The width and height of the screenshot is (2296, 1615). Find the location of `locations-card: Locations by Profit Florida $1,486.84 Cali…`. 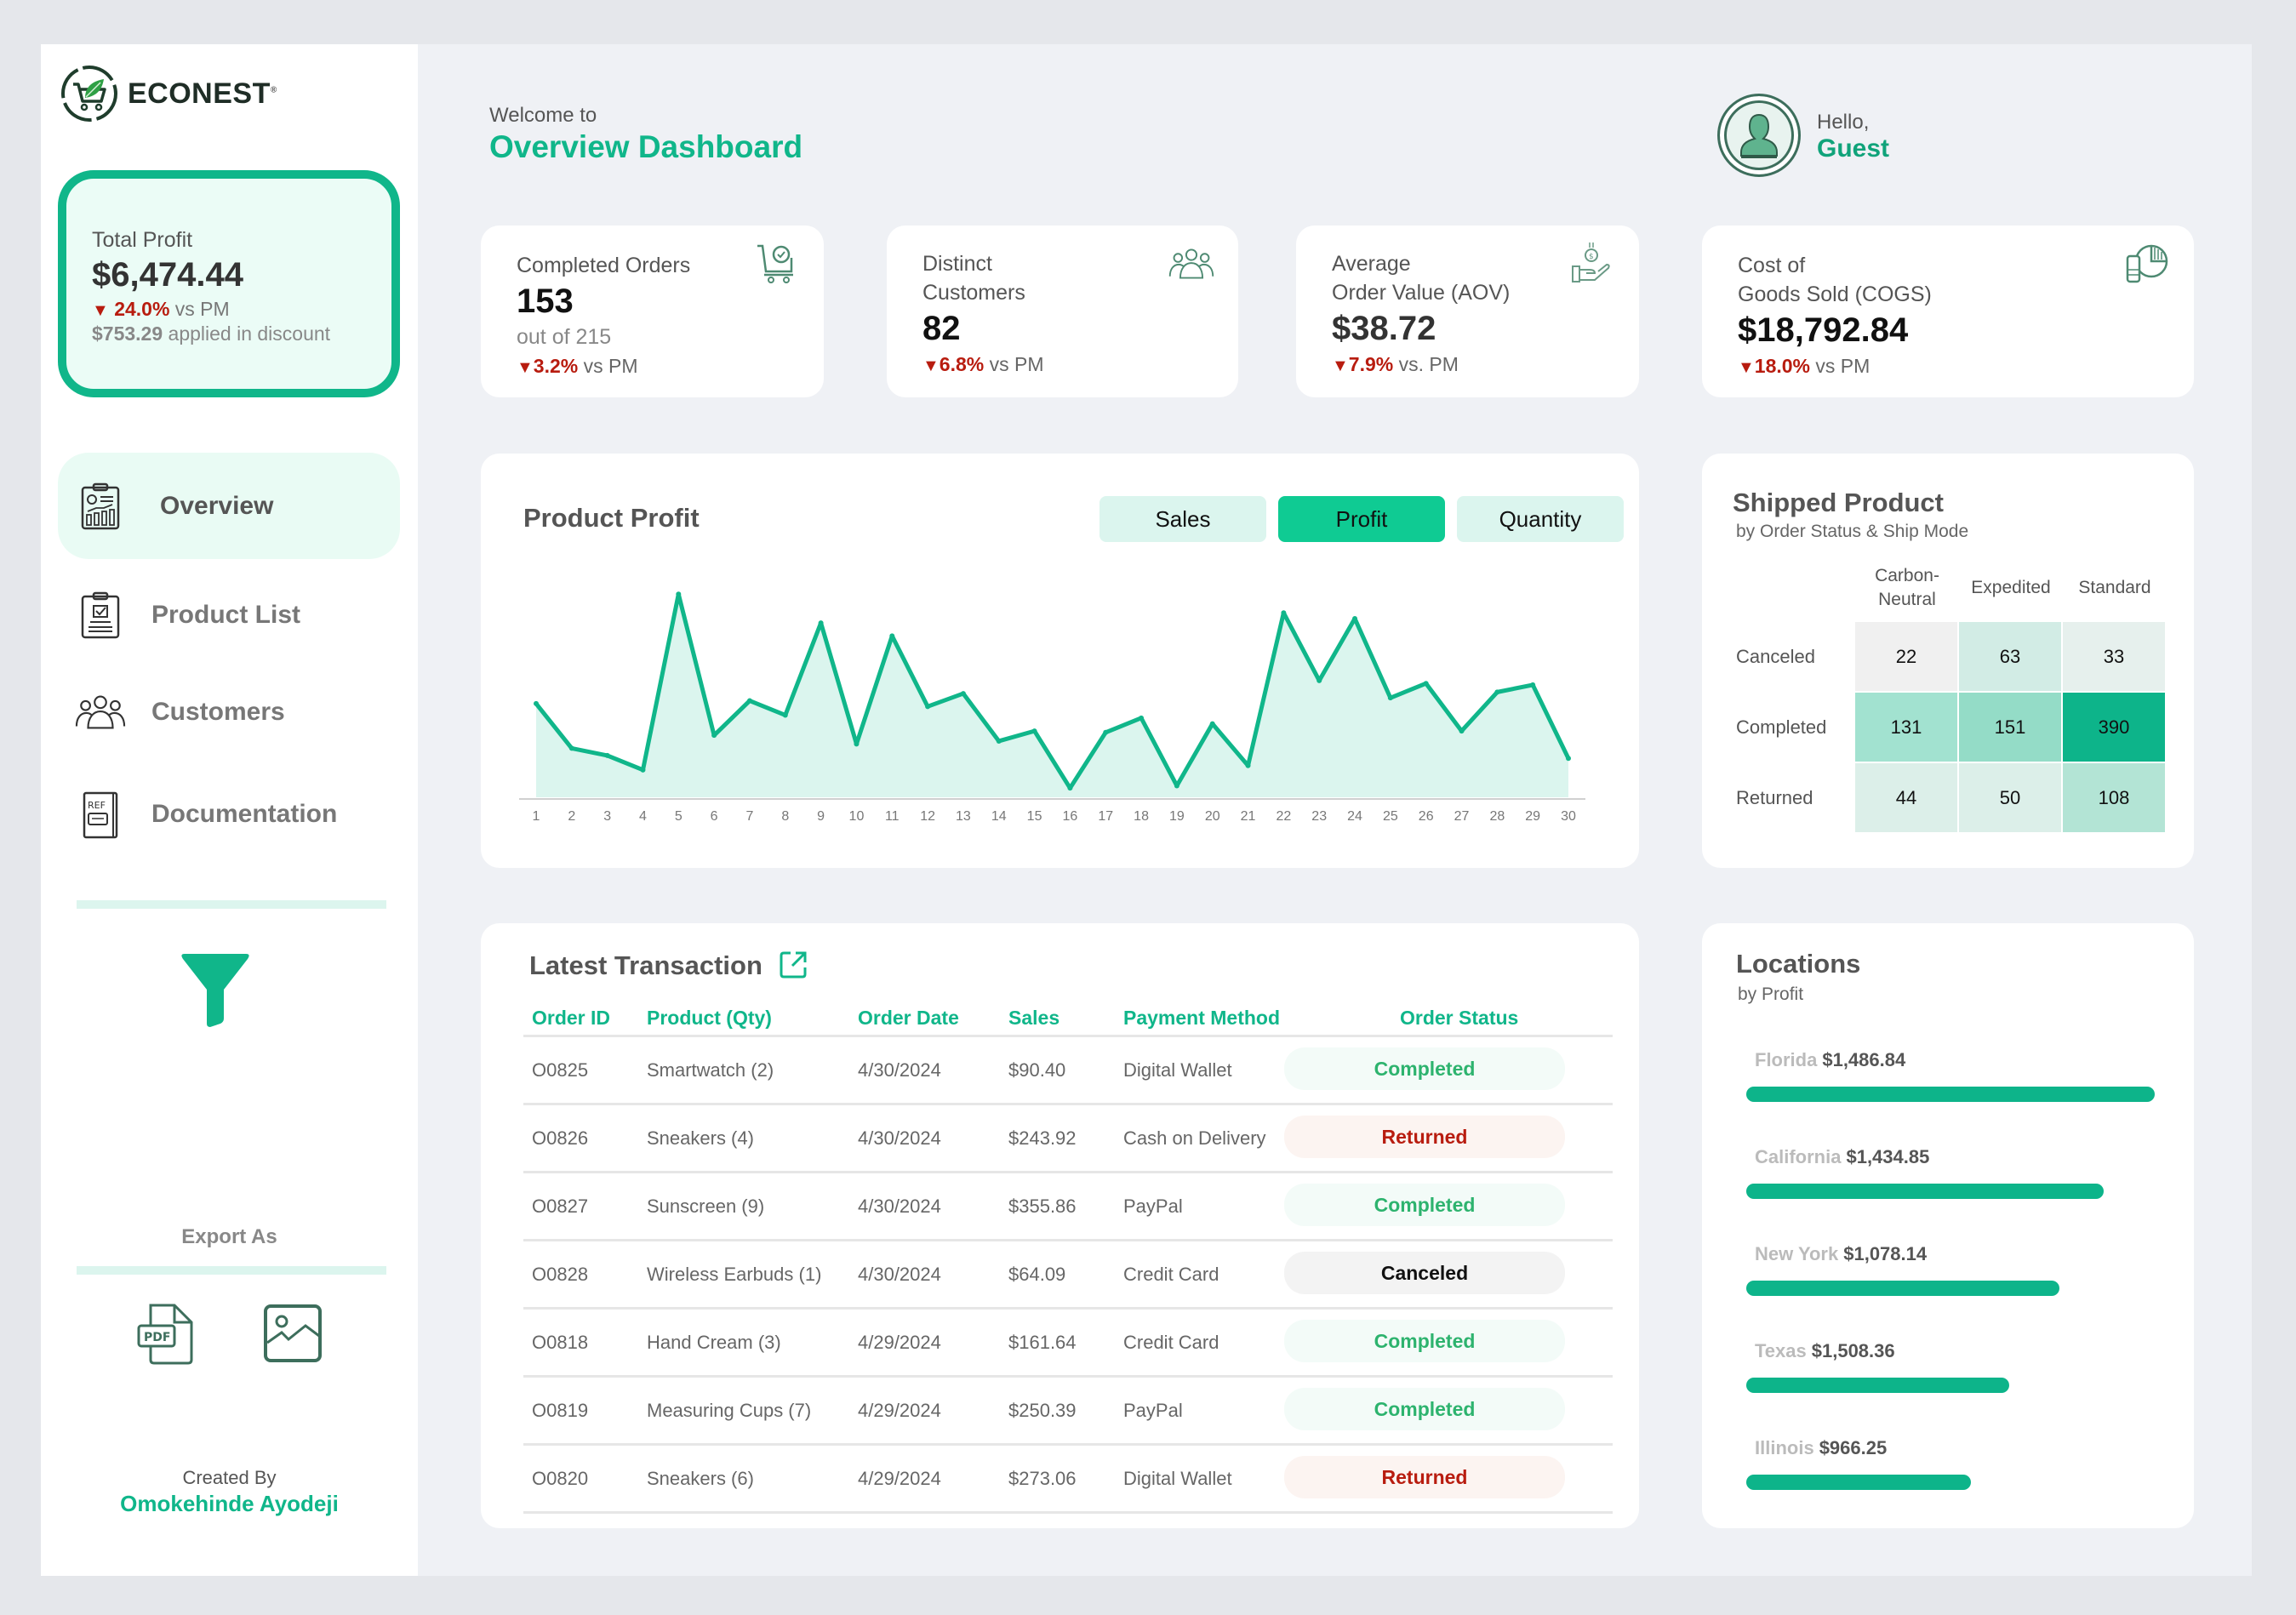

locations-card: Locations by Profit Florida $1,486.84 Cali… is located at coordinates (1948, 1225).